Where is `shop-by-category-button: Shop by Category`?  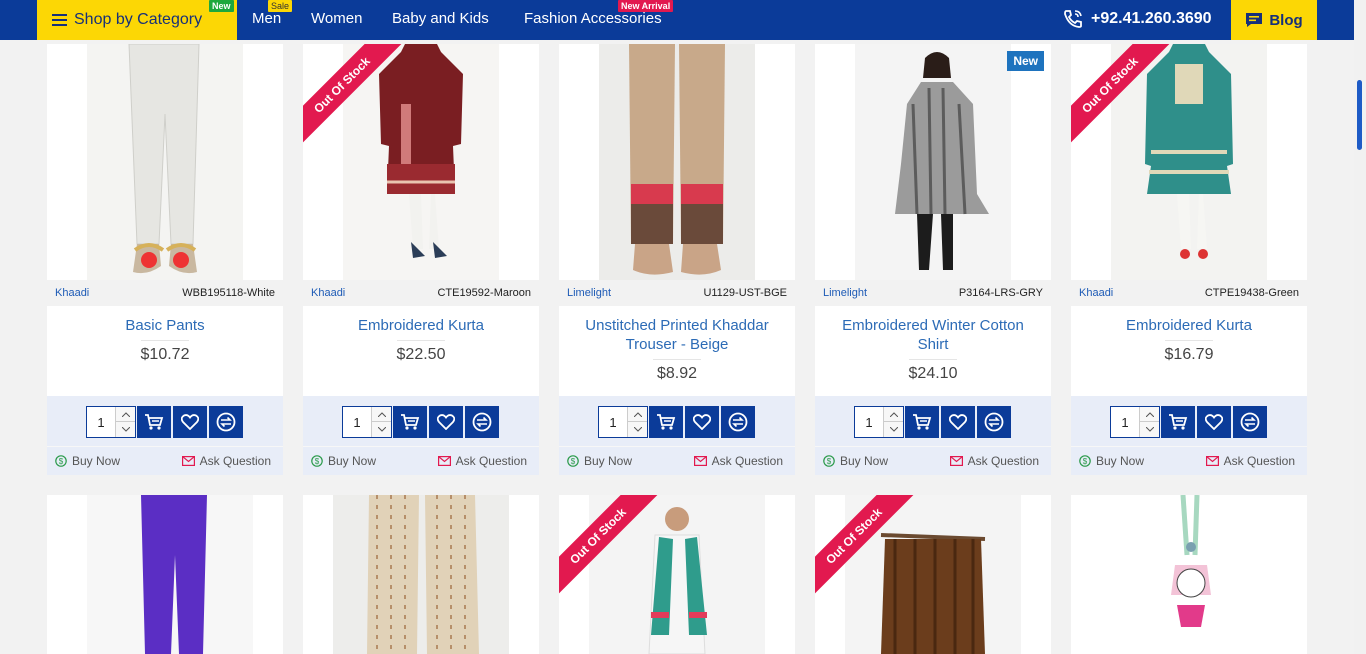 shop-by-category-button: Shop by Category is located at coordinates (137, 20).